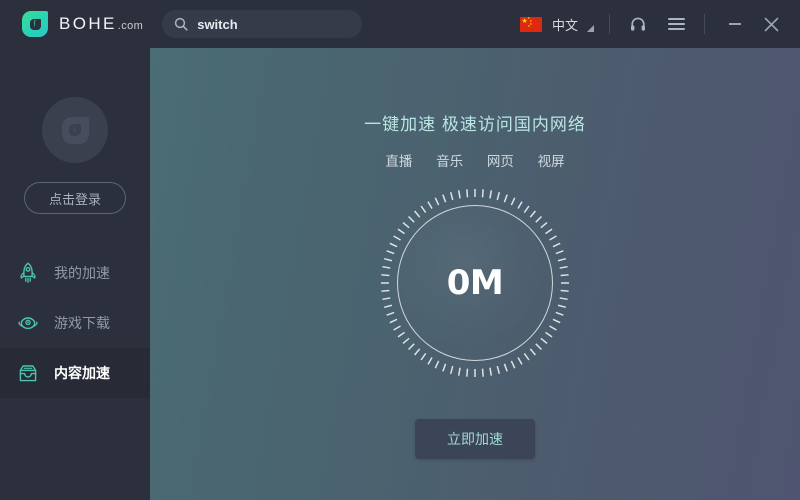 This screenshot has width=800, height=500. What do you see at coordinates (217, 24) in the screenshot?
I see `search-value: switch` at bounding box center [217, 24].